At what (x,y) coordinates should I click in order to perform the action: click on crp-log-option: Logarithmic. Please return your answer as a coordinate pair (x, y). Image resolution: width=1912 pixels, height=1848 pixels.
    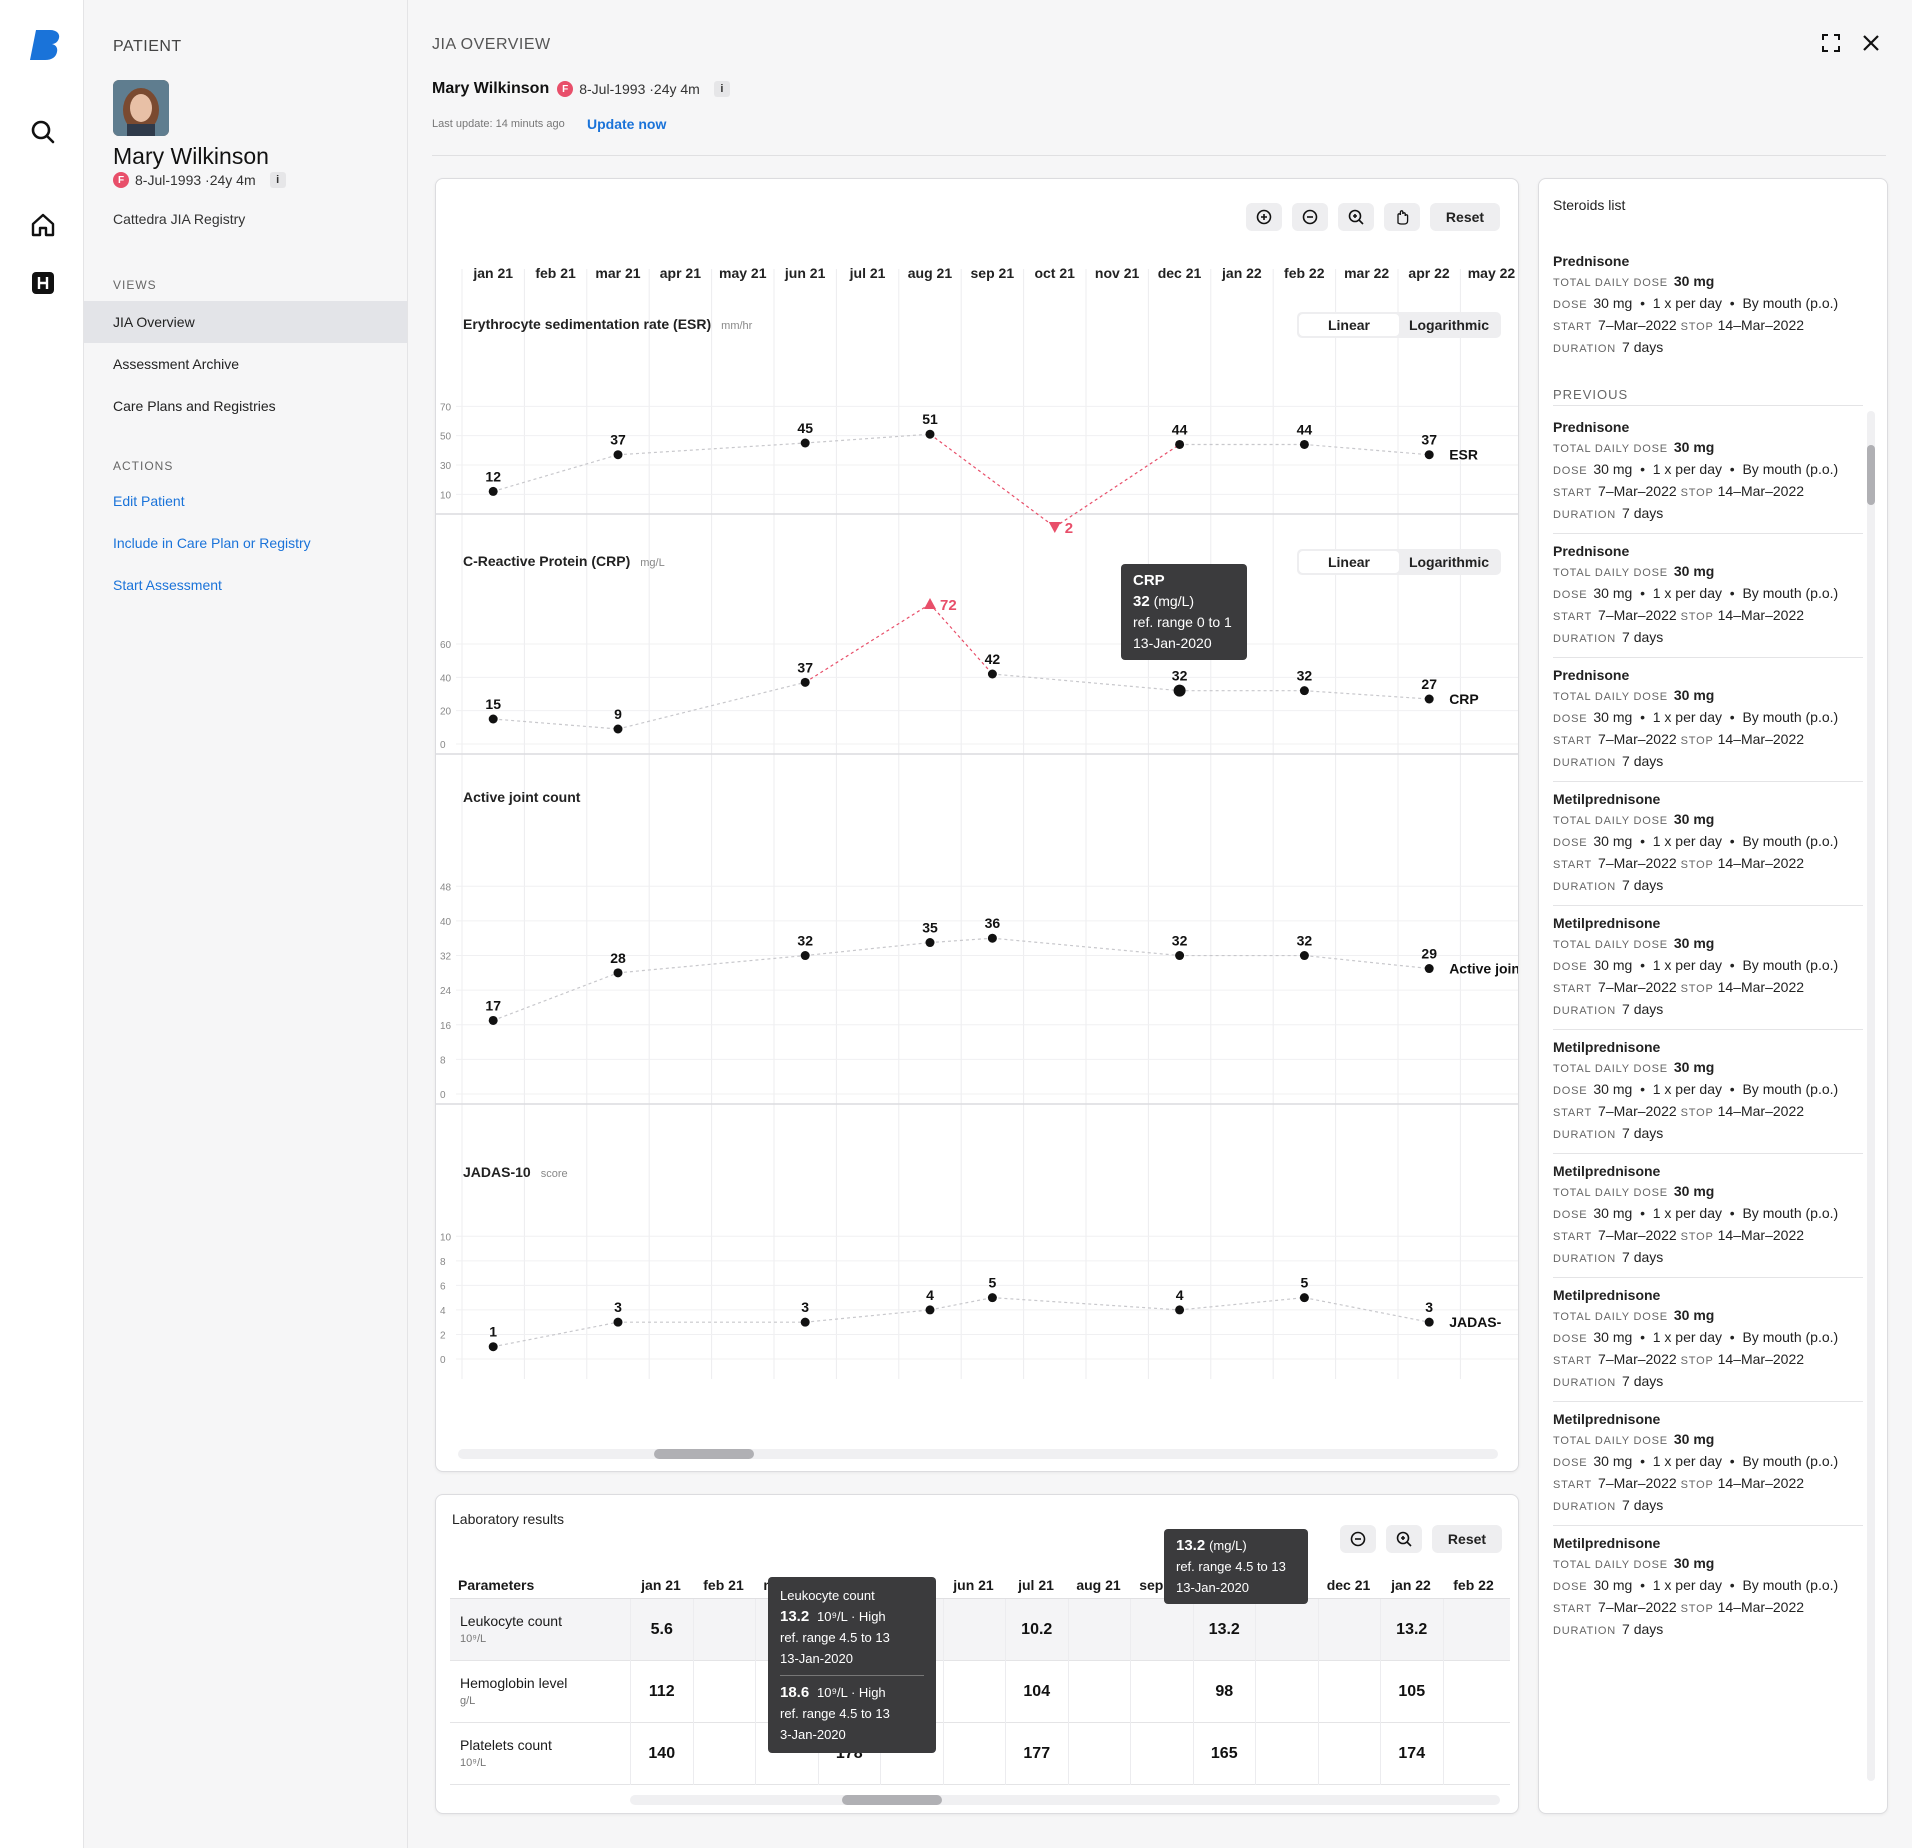
    Looking at the image, I should click on (1449, 562).